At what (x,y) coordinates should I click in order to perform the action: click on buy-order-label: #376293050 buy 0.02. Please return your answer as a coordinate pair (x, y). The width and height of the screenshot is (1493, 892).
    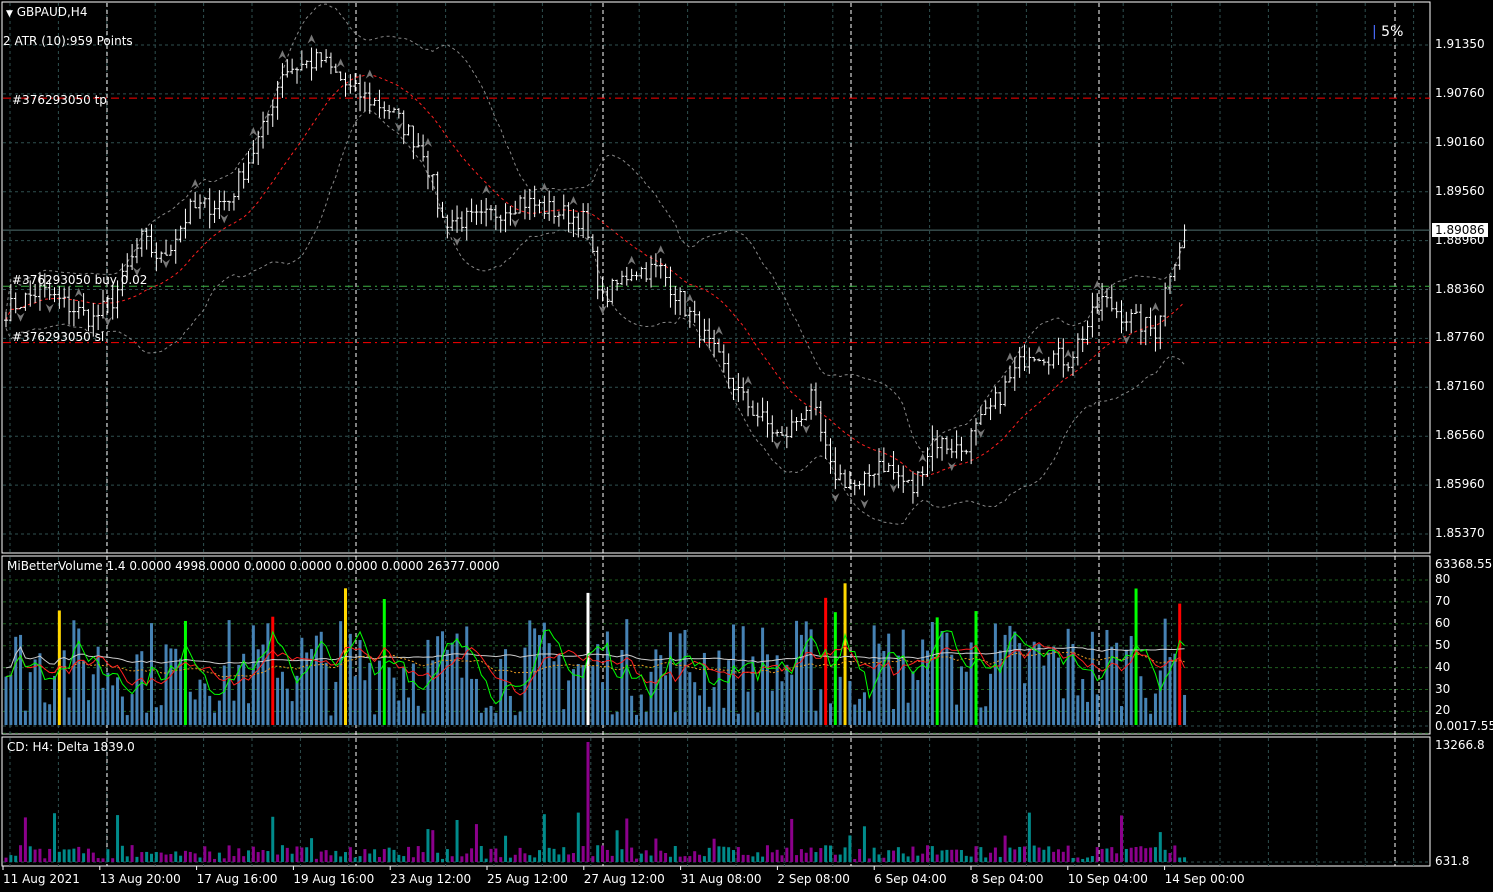
    Looking at the image, I should click on (79, 280).